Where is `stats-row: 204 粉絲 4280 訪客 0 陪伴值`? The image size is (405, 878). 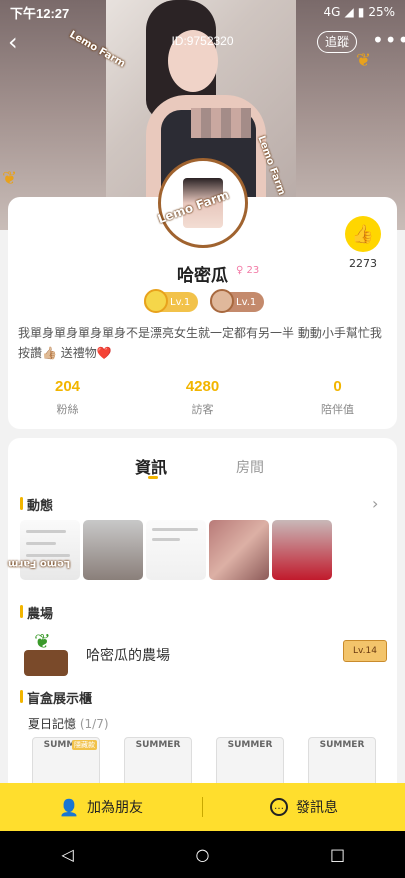 stats-row: 204 粉絲 4280 訪客 0 陪伴值 is located at coordinates (202, 397).